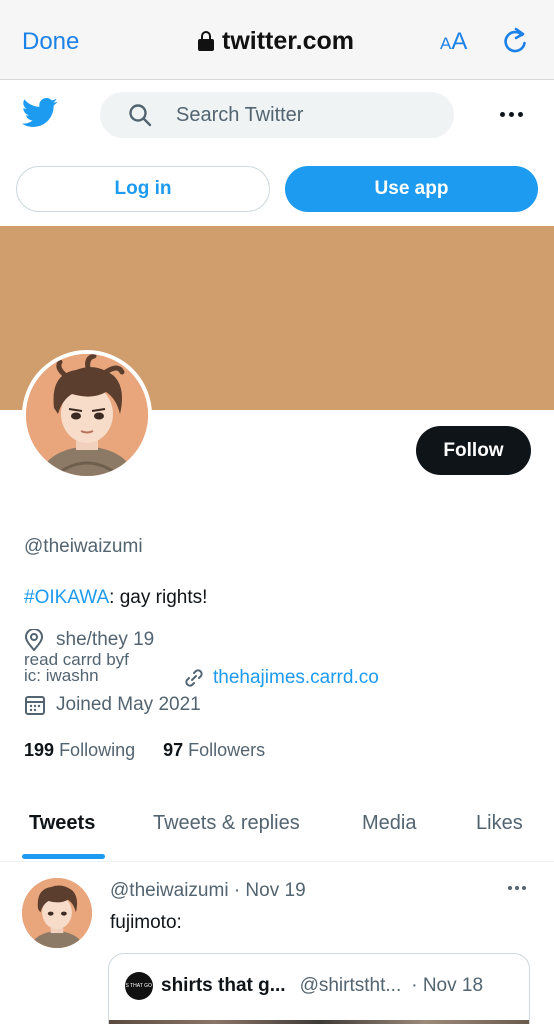 Image resolution: width=554 pixels, height=1024 pixels. What do you see at coordinates (87, 415) in the screenshot?
I see `profile-avatar` at bounding box center [87, 415].